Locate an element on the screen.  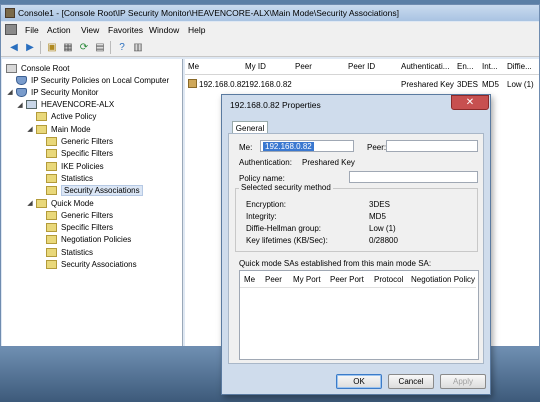
menu-action: Action is located at coordinates (59, 30).